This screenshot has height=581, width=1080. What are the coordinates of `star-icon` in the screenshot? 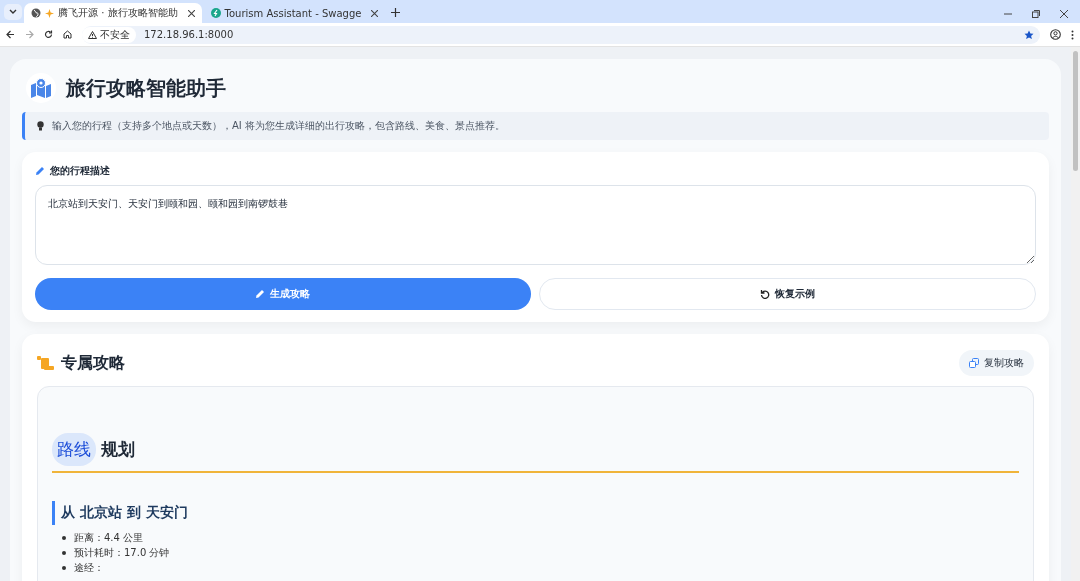 It's located at (1029, 34).